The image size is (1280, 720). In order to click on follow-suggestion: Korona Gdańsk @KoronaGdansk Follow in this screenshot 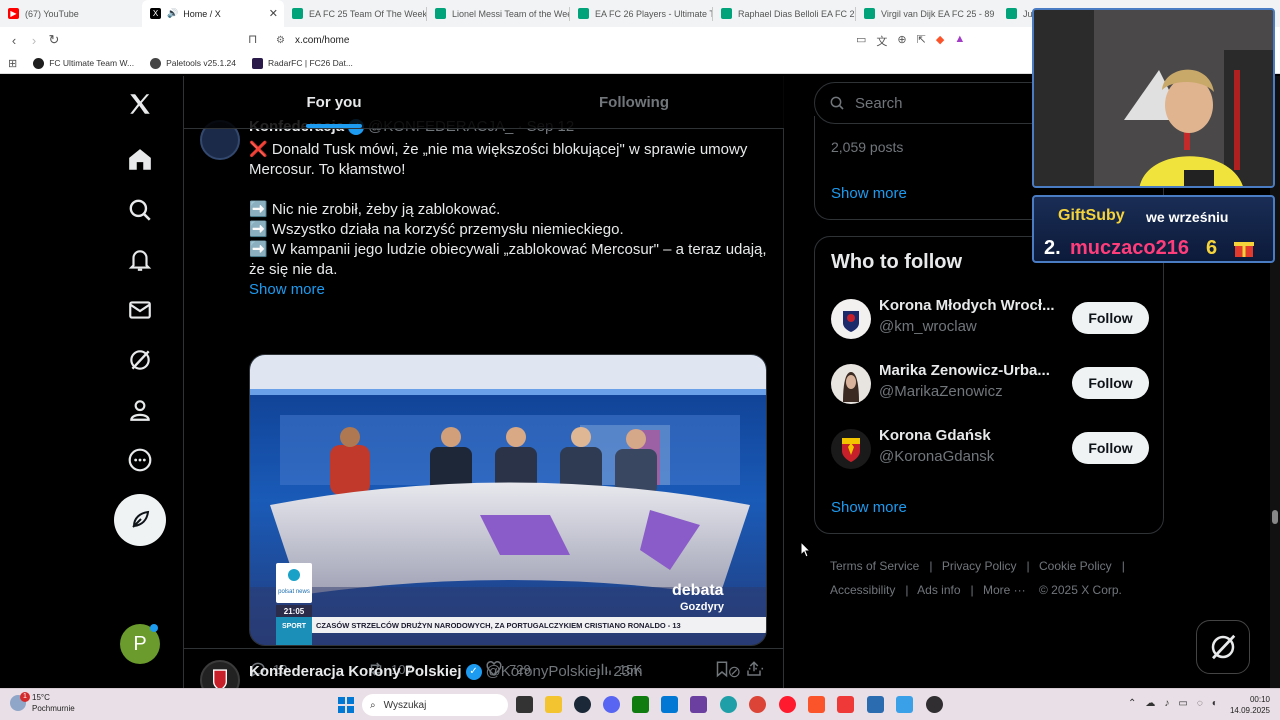, I will do `click(990, 449)`.